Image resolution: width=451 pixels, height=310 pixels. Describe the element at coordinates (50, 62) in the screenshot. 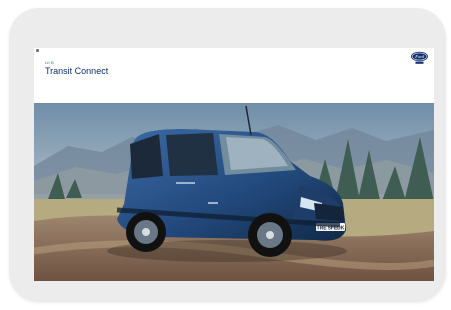

I see `eyebrow-label: Lit B` at that location.